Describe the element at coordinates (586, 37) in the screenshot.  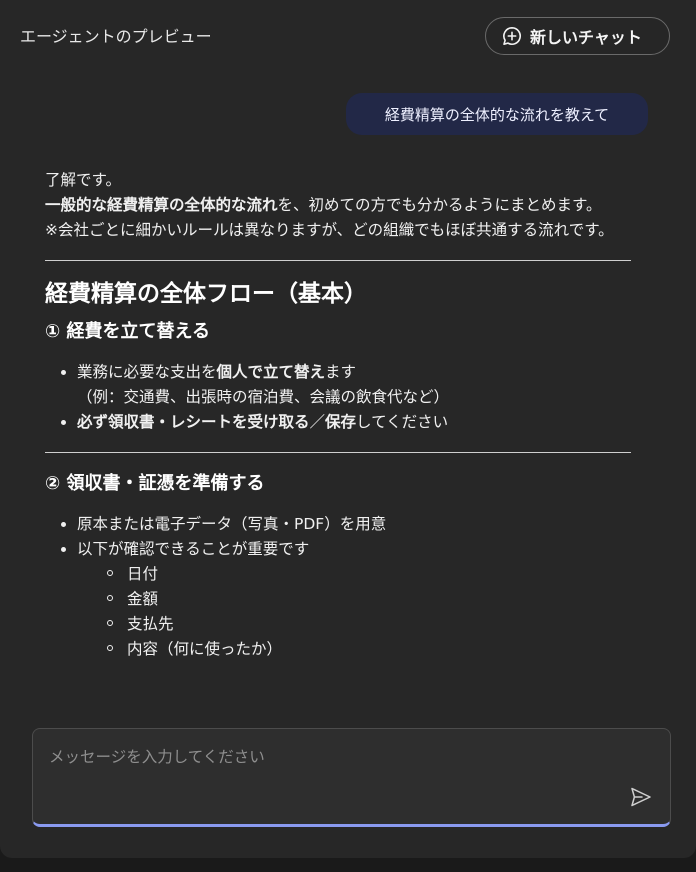
I see `new-chat-label: 新しいチャット` at that location.